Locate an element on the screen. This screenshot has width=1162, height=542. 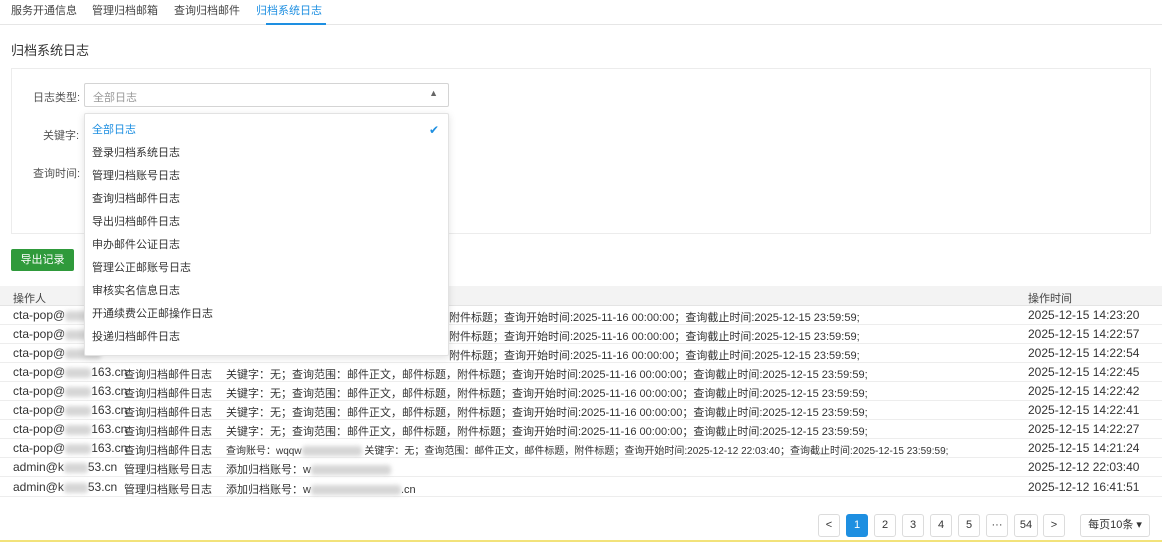
column-header-operator: 操作人 is located at coordinates (29, 299).